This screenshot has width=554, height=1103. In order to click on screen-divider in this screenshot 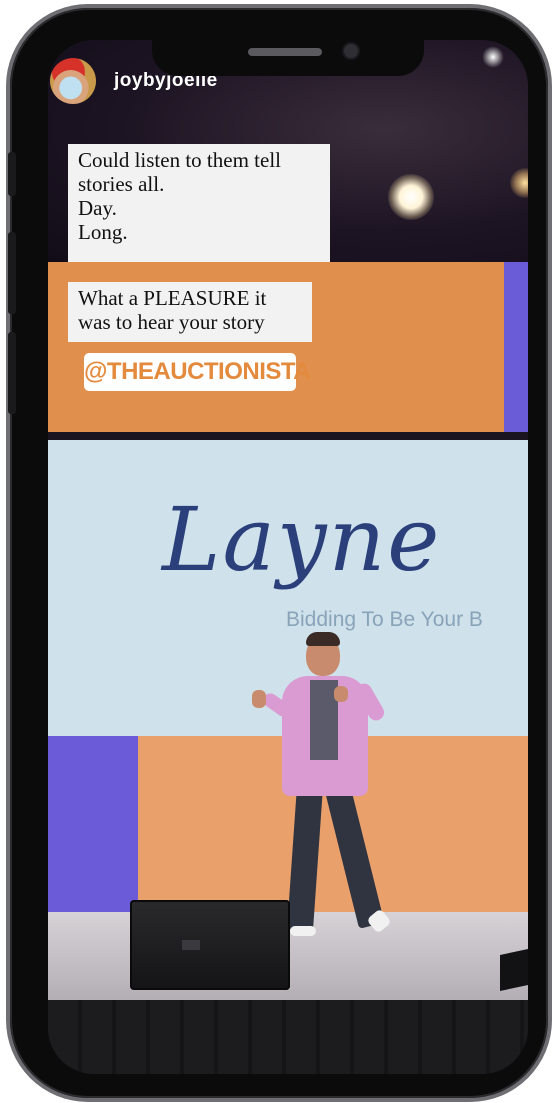, I will do `click(288, 436)`.